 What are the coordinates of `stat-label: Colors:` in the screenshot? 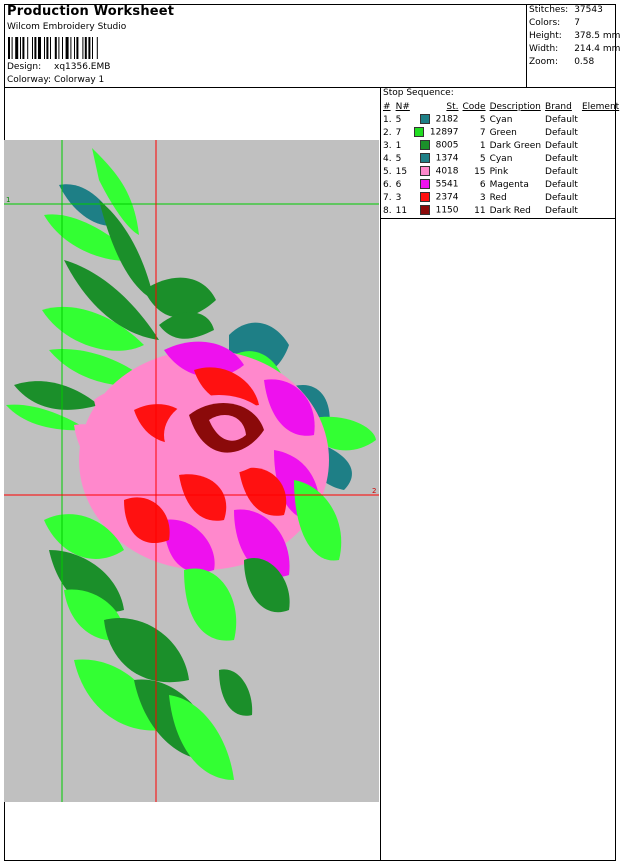 It's located at (545, 23).